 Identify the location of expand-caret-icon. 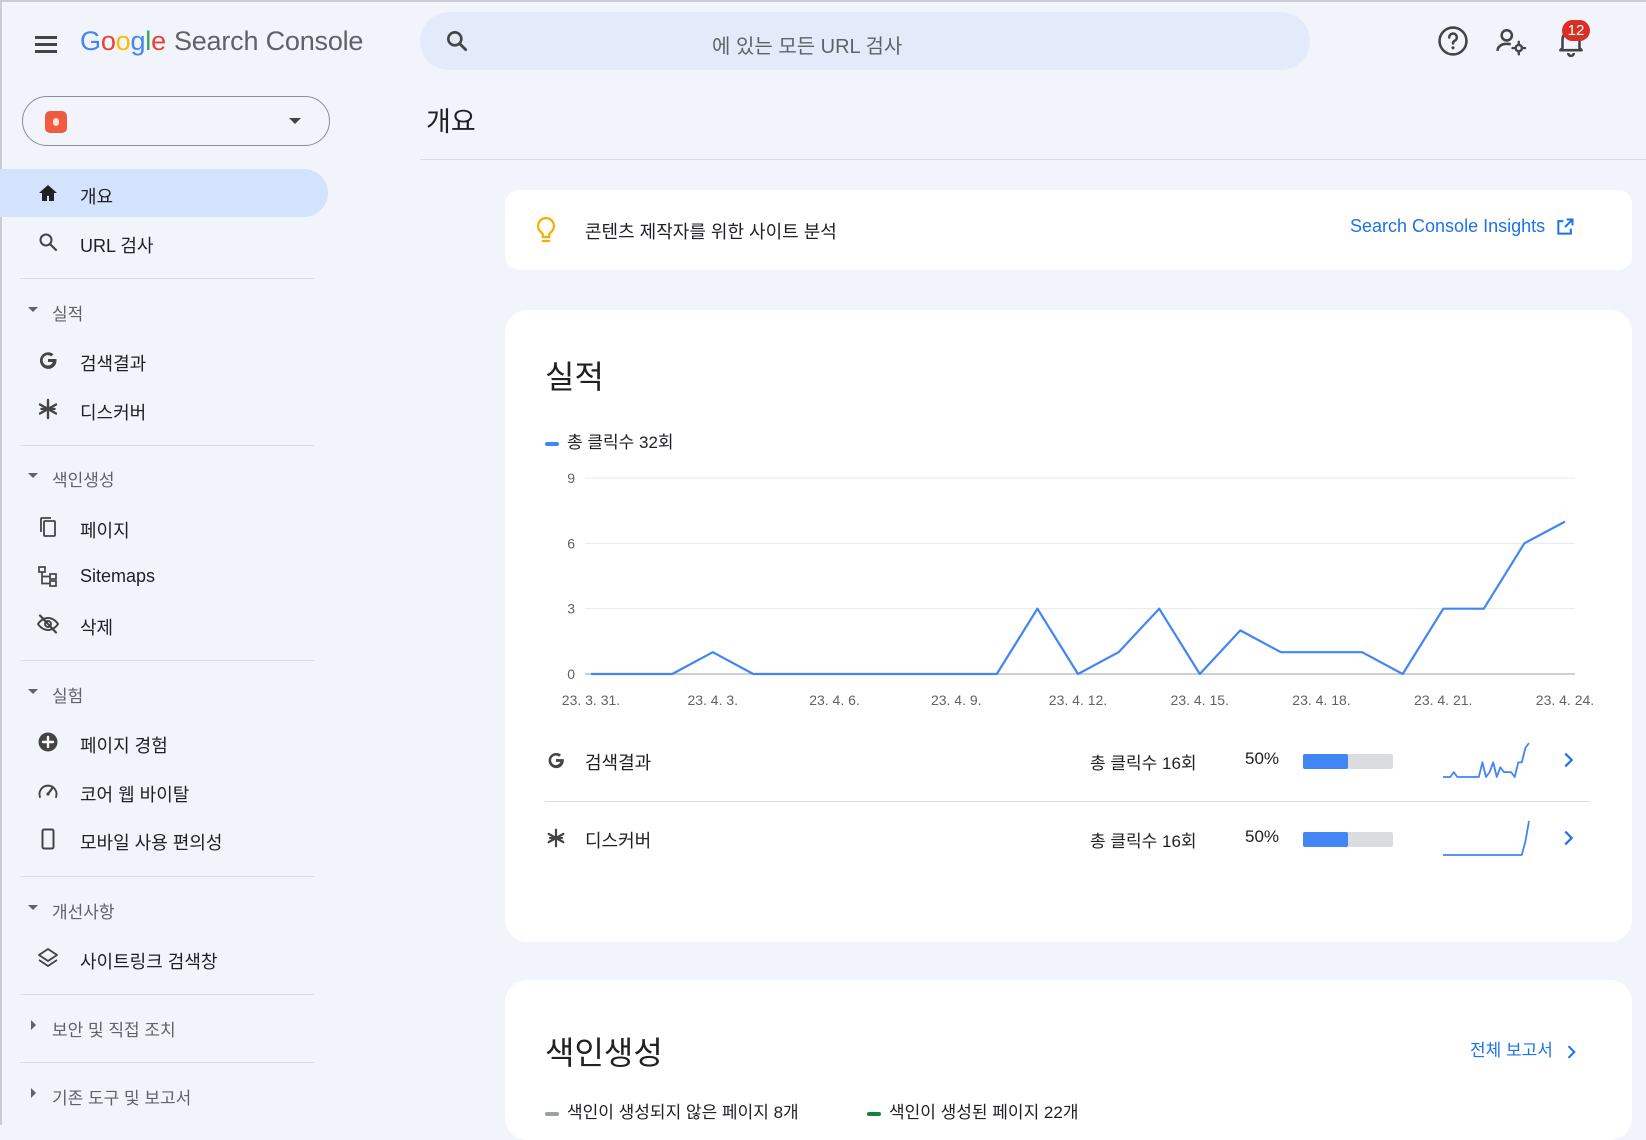
(33, 1093).